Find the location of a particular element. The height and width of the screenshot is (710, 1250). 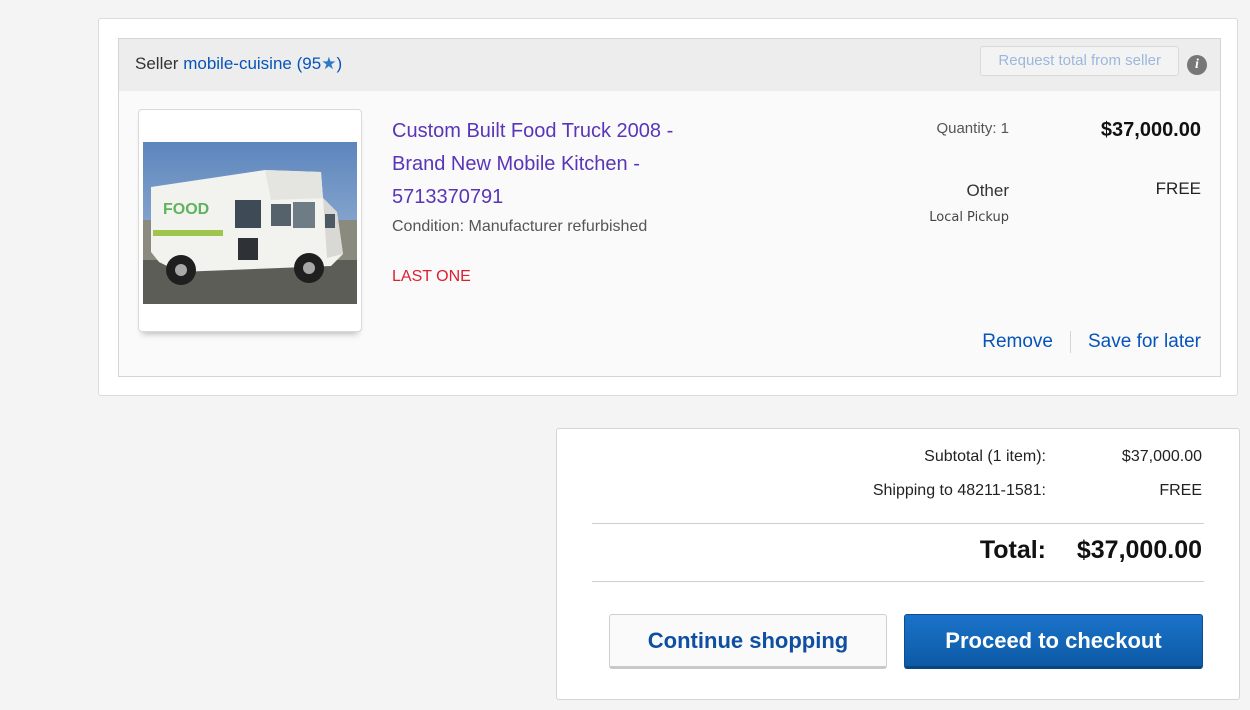

item-actions: Remove Save for later is located at coordinates (1091, 342).